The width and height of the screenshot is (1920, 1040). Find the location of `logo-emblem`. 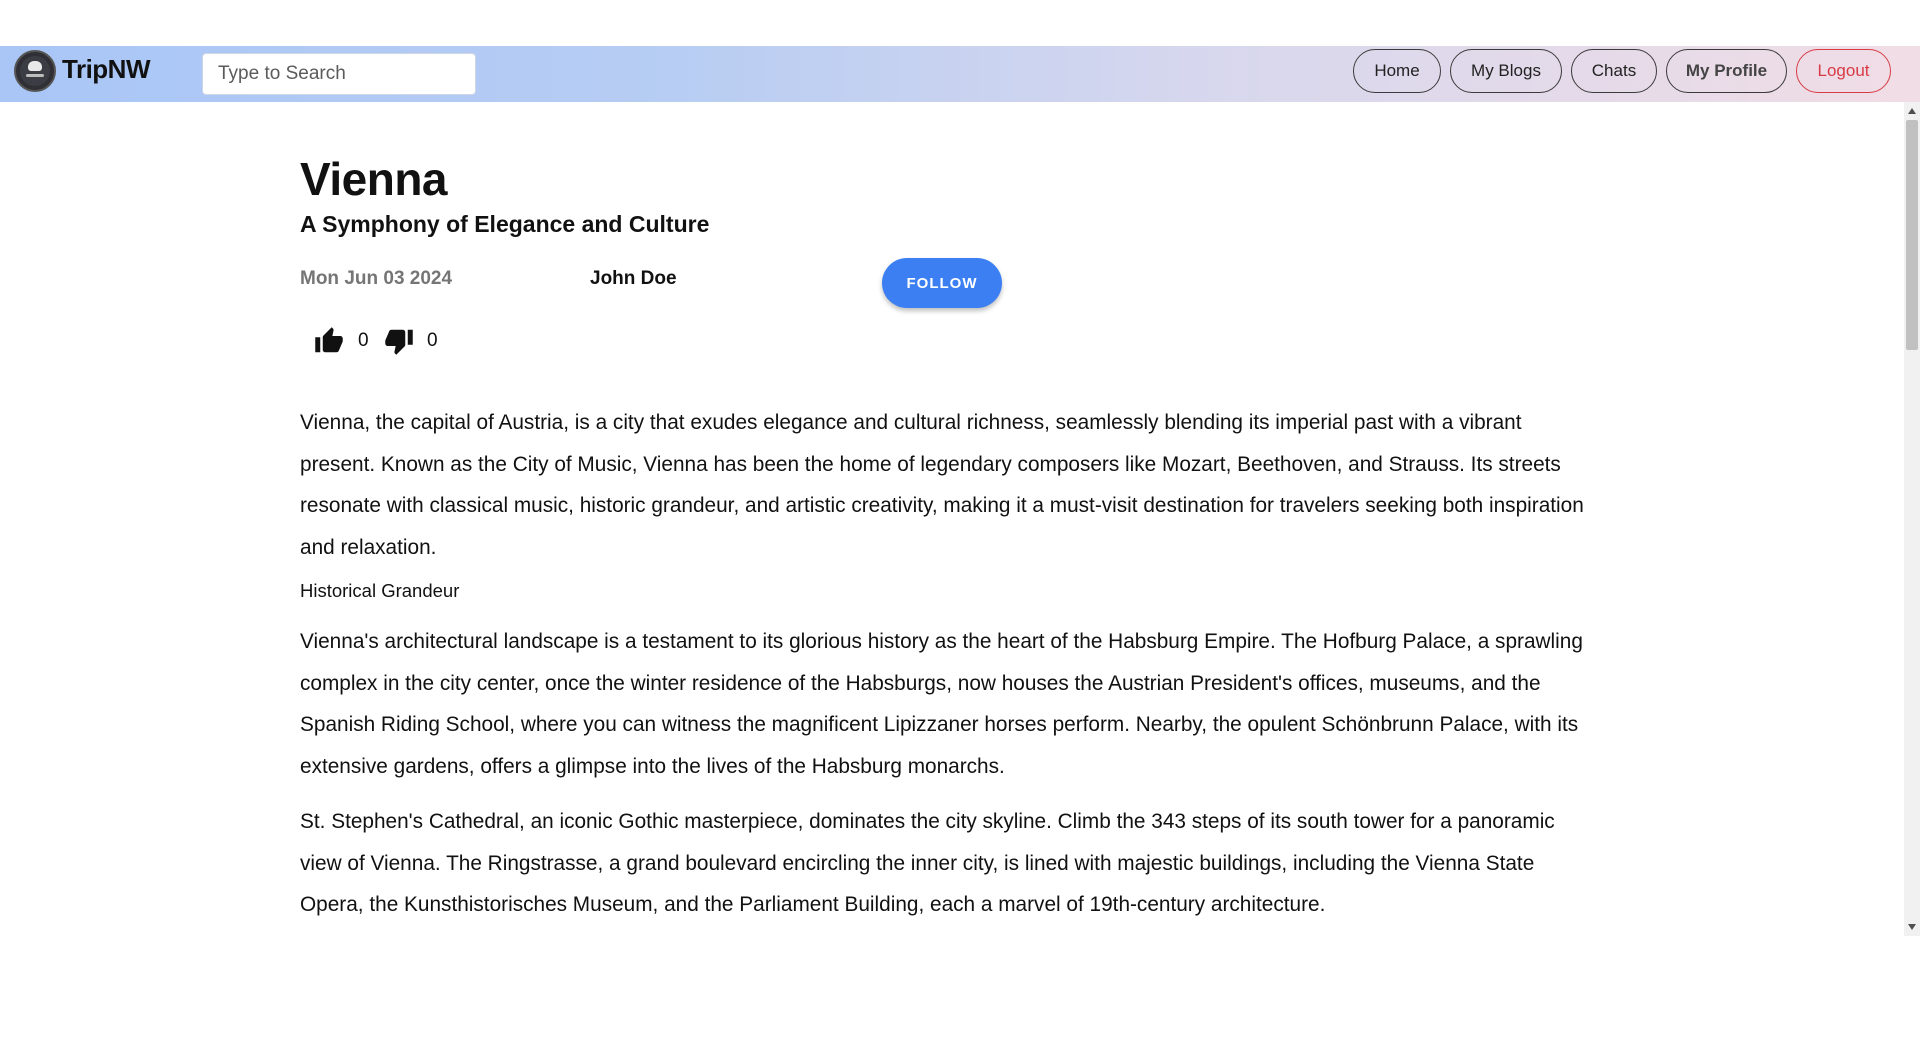

logo-emblem is located at coordinates (35, 71).